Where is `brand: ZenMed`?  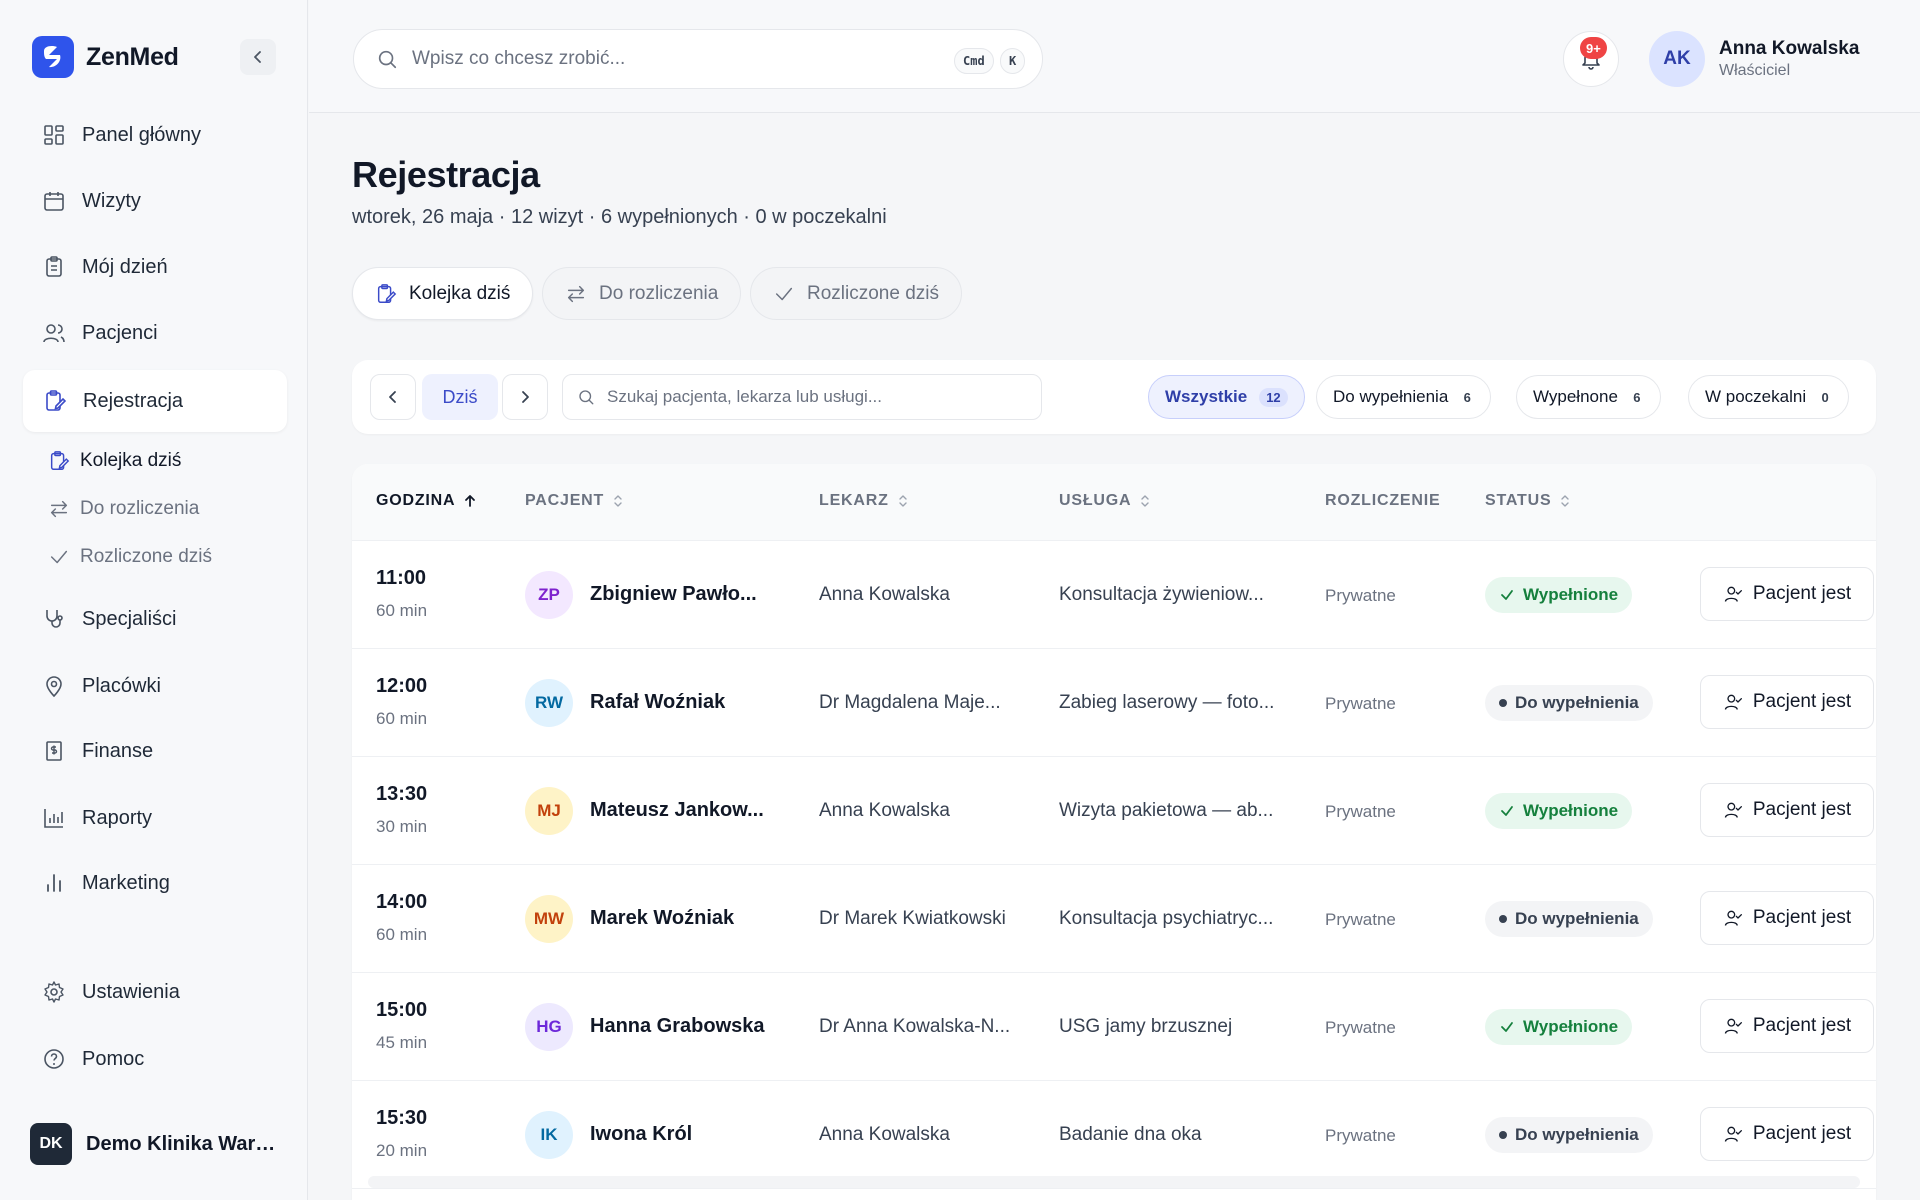
brand: ZenMed is located at coordinates (105, 57).